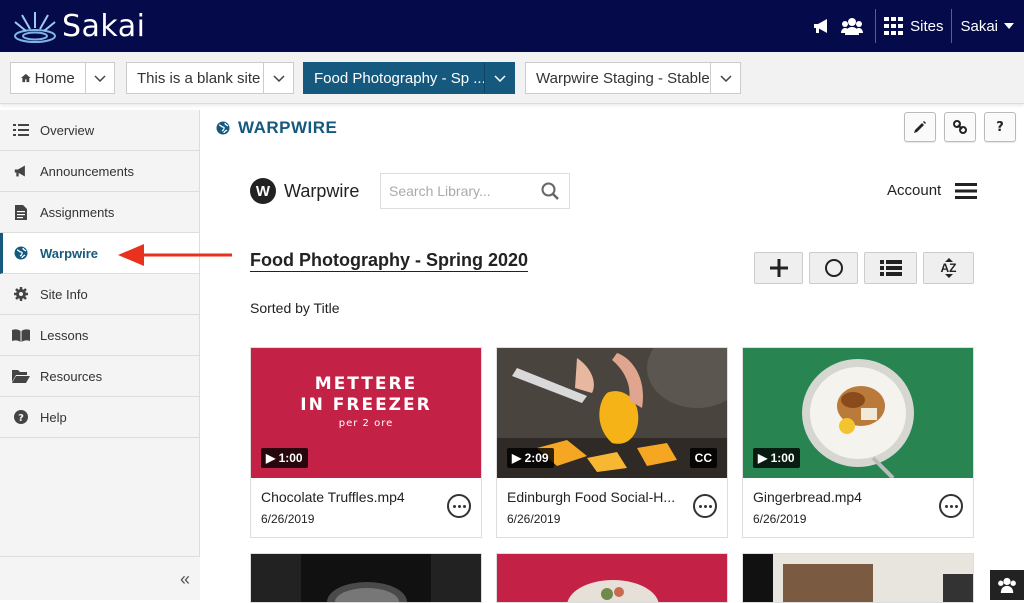 This screenshot has width=1024, height=603. I want to click on account-label: Account, so click(914, 190).